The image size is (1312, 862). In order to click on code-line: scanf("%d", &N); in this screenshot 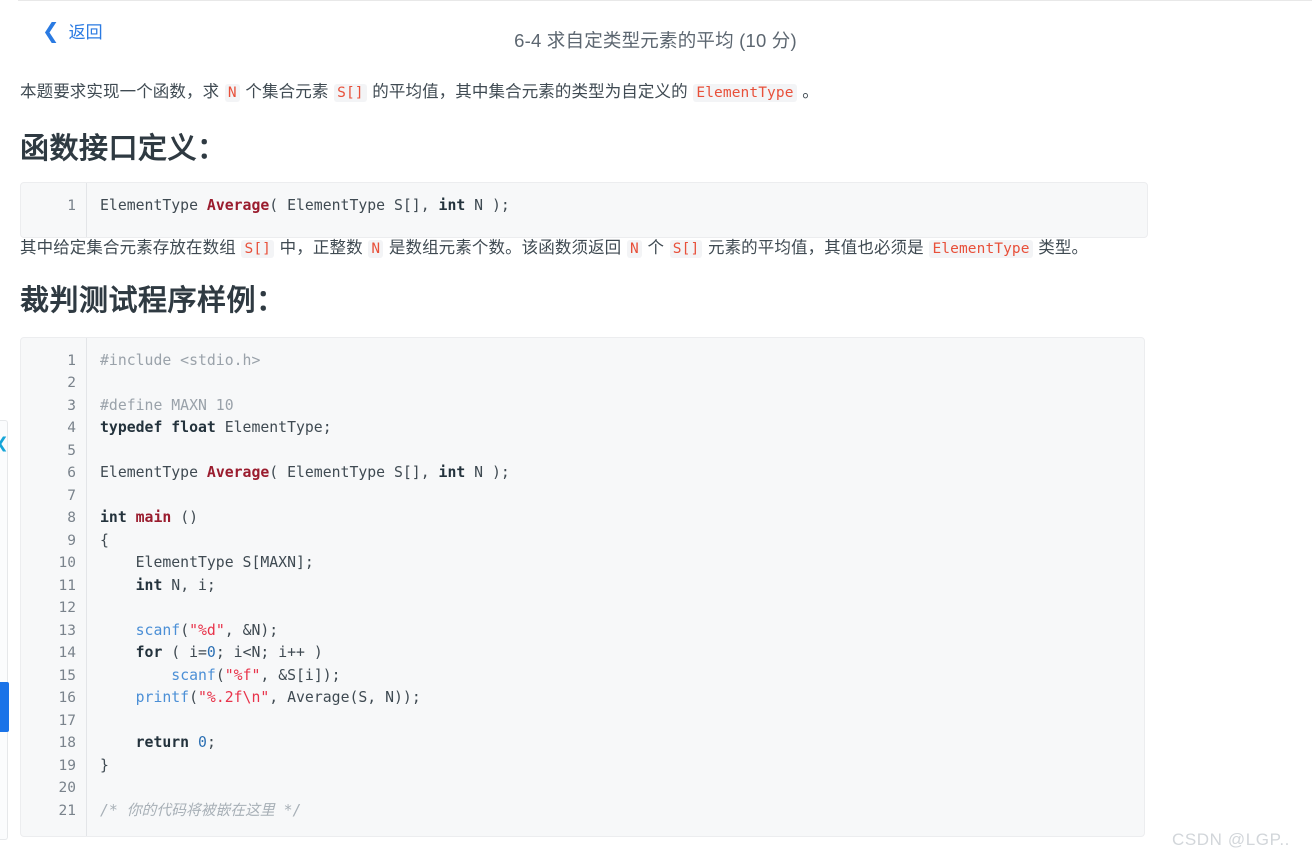, I will do `click(622, 631)`.